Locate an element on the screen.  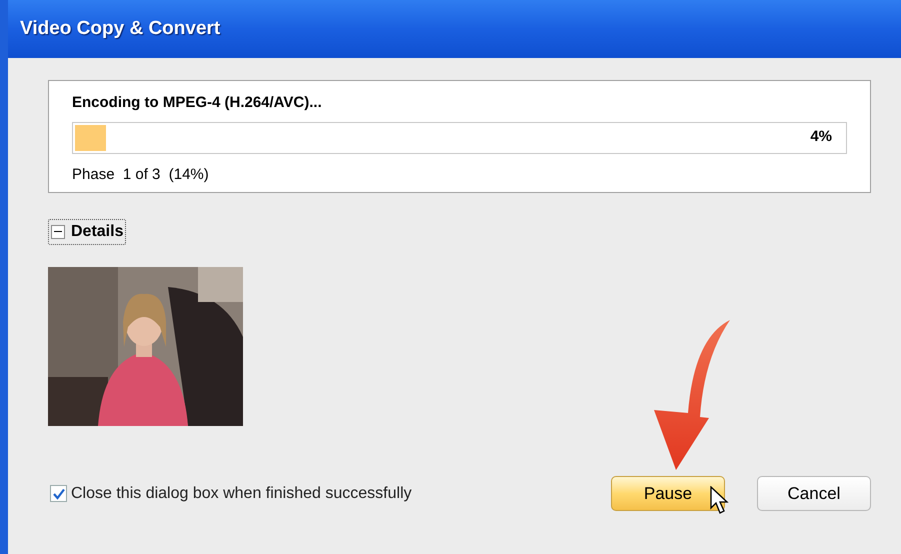
check-icon is located at coordinates (58, 494).